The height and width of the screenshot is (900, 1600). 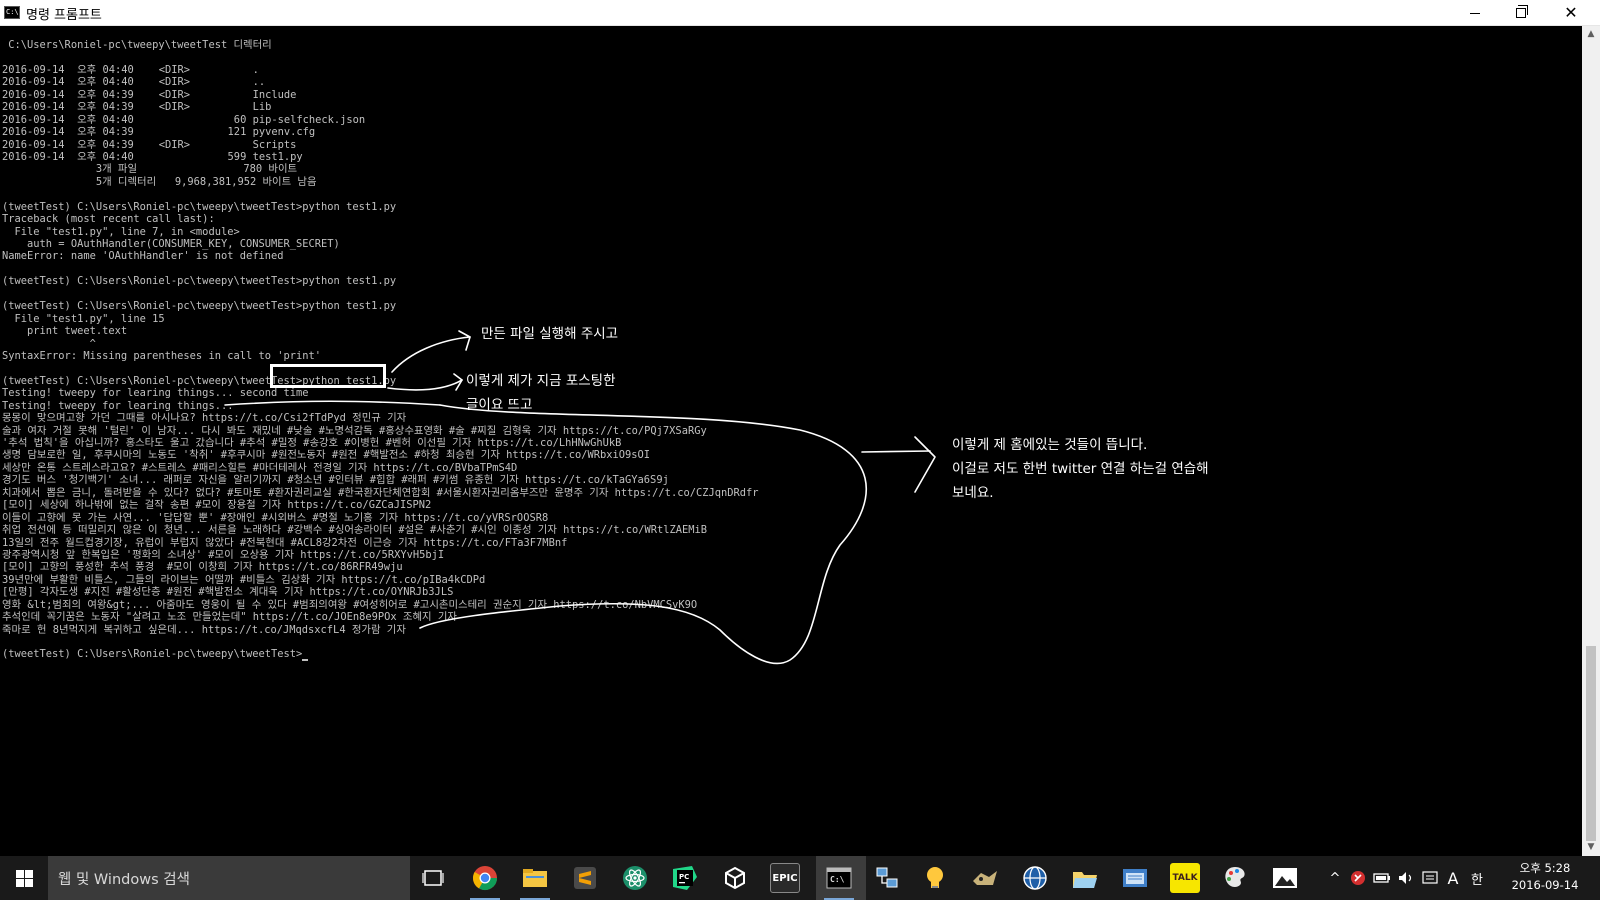 I want to click on pycharm-icon: PC, so click(x=685, y=878).